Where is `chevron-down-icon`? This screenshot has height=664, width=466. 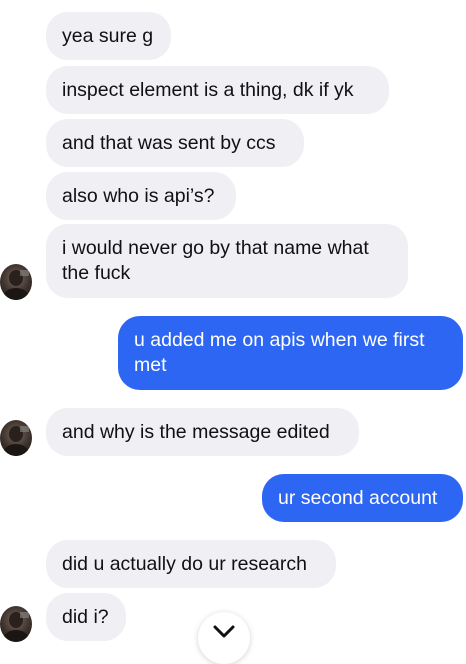 chevron-down-icon is located at coordinates (224, 631).